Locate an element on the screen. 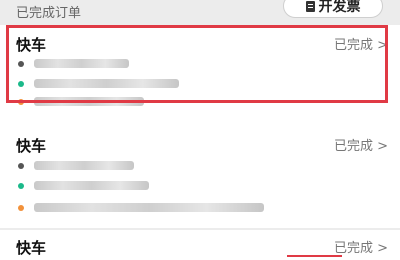  status-underline is located at coordinates (314, 256).